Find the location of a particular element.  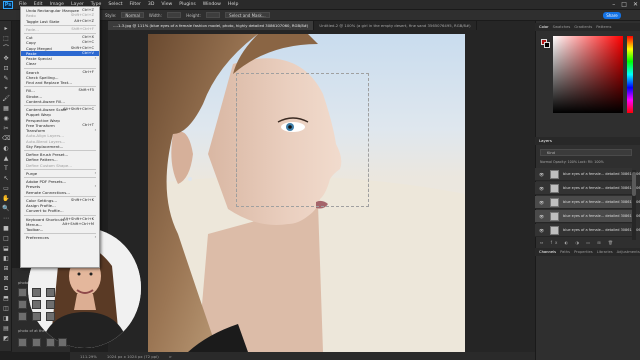

tool-10-icon: ✂ is located at coordinates (6, 129).